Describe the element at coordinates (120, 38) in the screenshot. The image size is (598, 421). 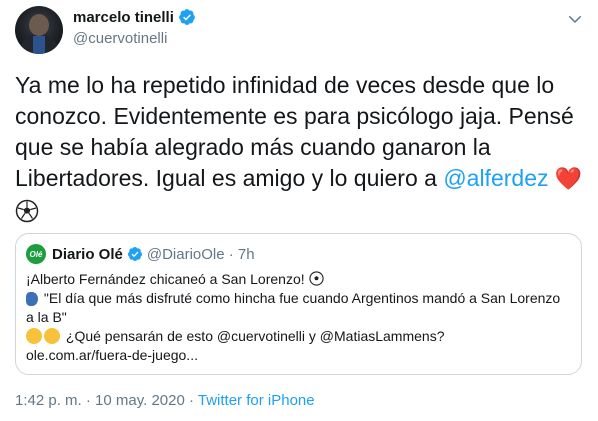
I see `author-handle: @cuervotinelli` at that location.